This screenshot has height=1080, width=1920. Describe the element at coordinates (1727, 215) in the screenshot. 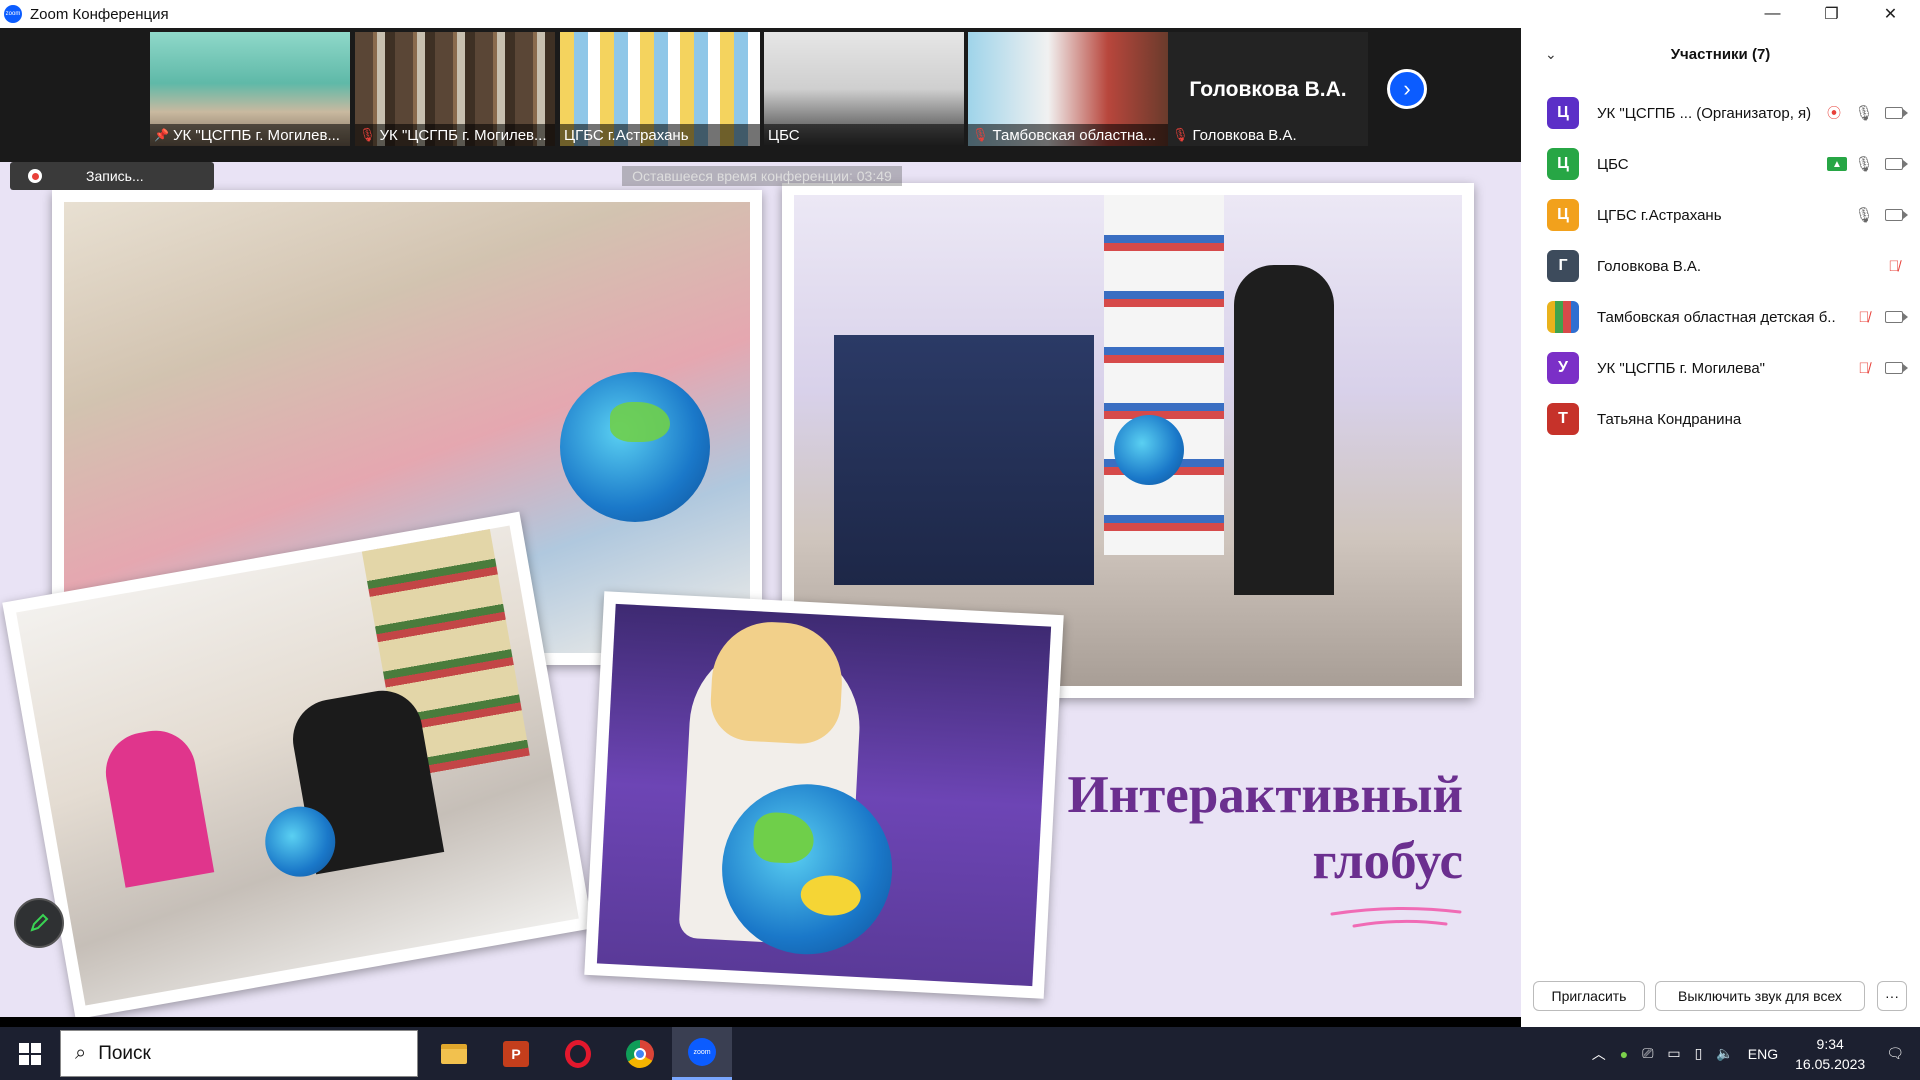

I see `participant-row: Ц ЦГБС г.Астрахань 🎙` at that location.